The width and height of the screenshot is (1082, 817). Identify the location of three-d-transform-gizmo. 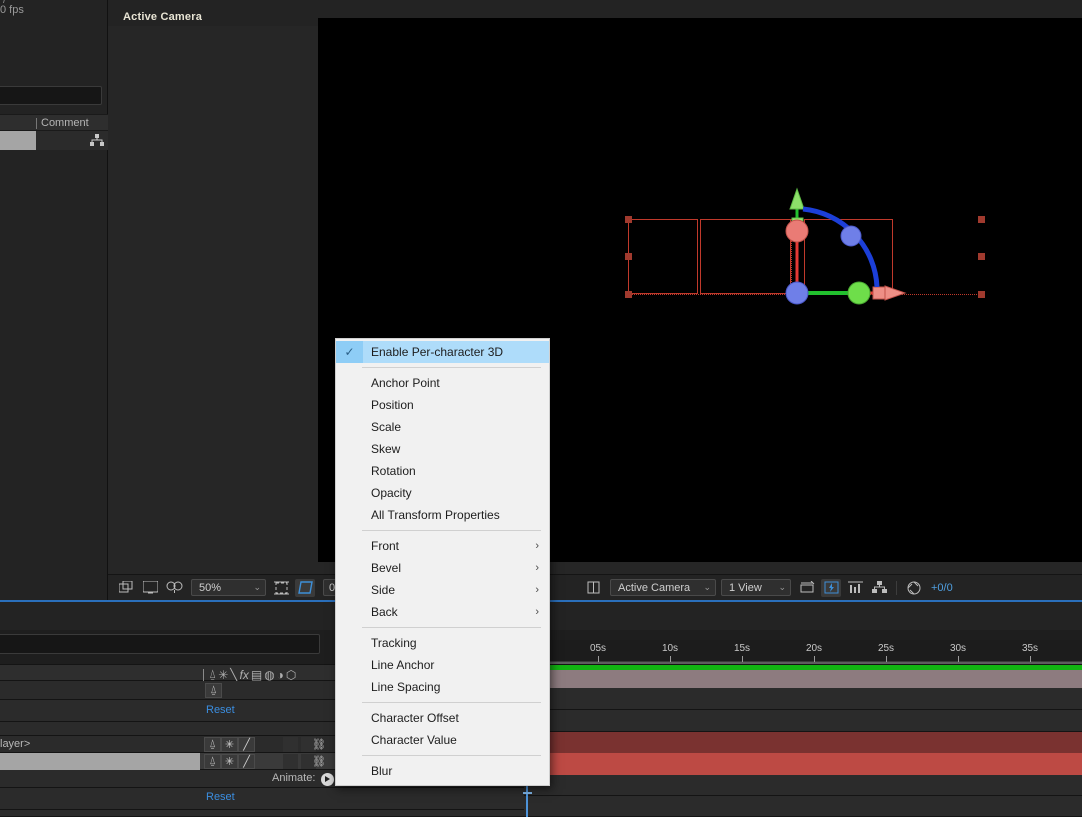
(843, 234).